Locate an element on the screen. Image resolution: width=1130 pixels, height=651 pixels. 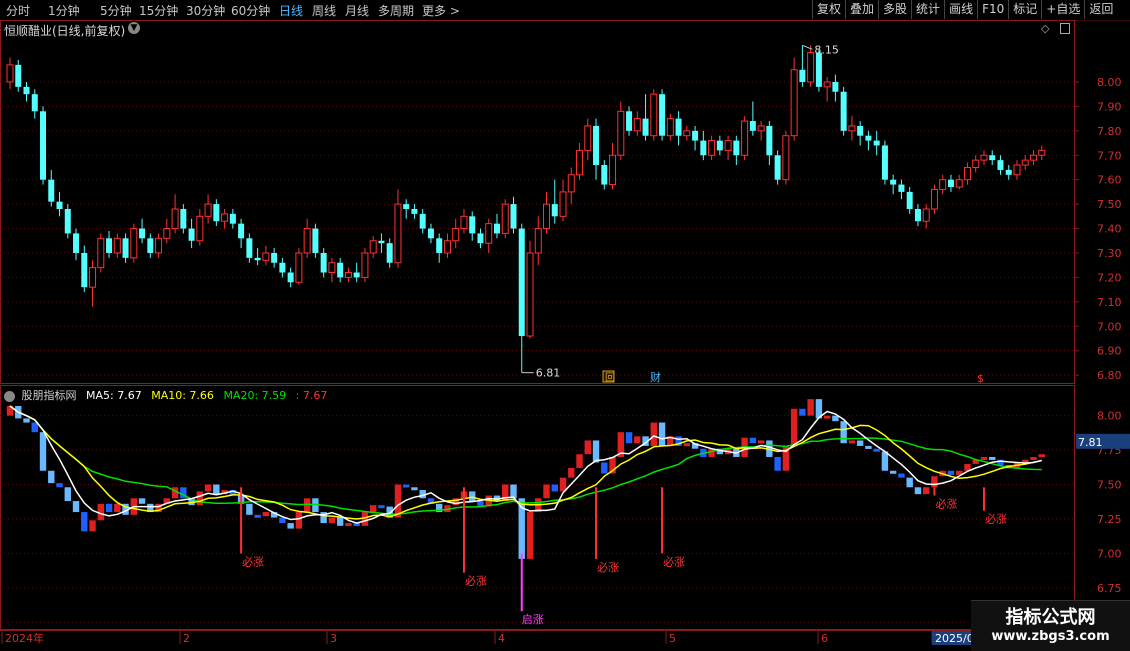
period-tab-2: 5分钟 is located at coordinates (116, 10).